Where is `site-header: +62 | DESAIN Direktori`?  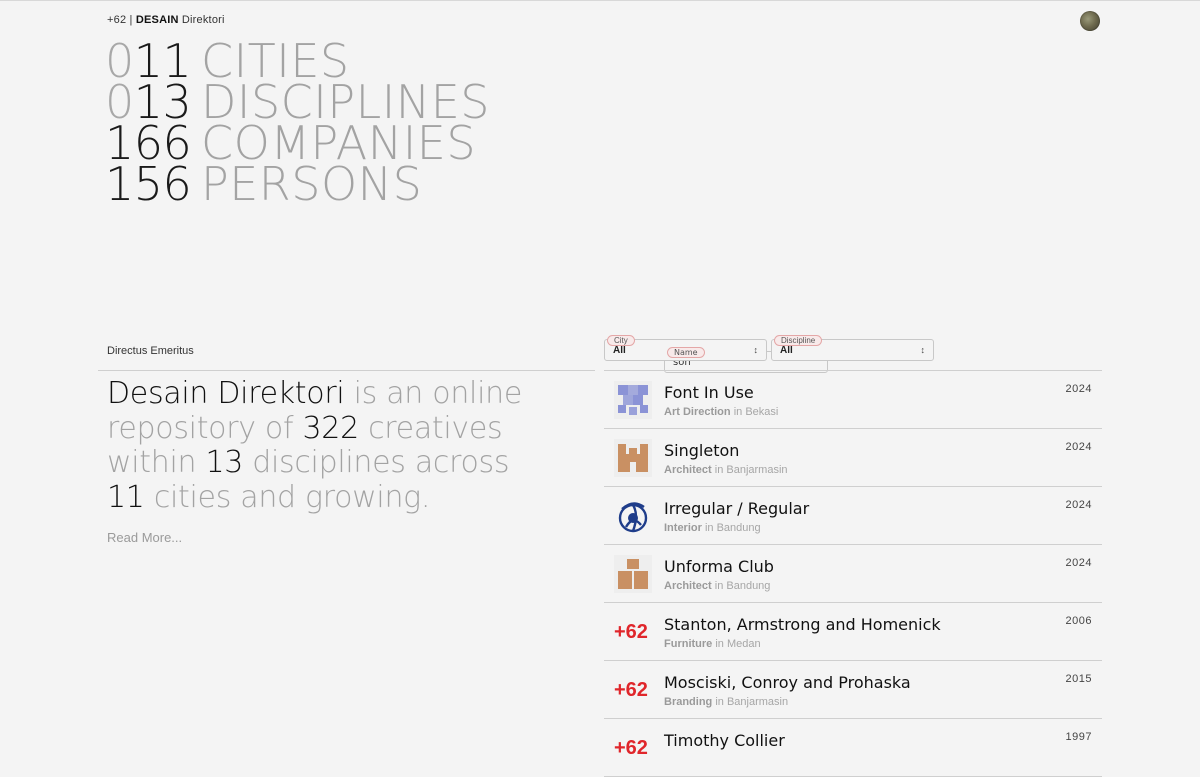 site-header: +62 | DESAIN Direktori is located at coordinates (166, 20).